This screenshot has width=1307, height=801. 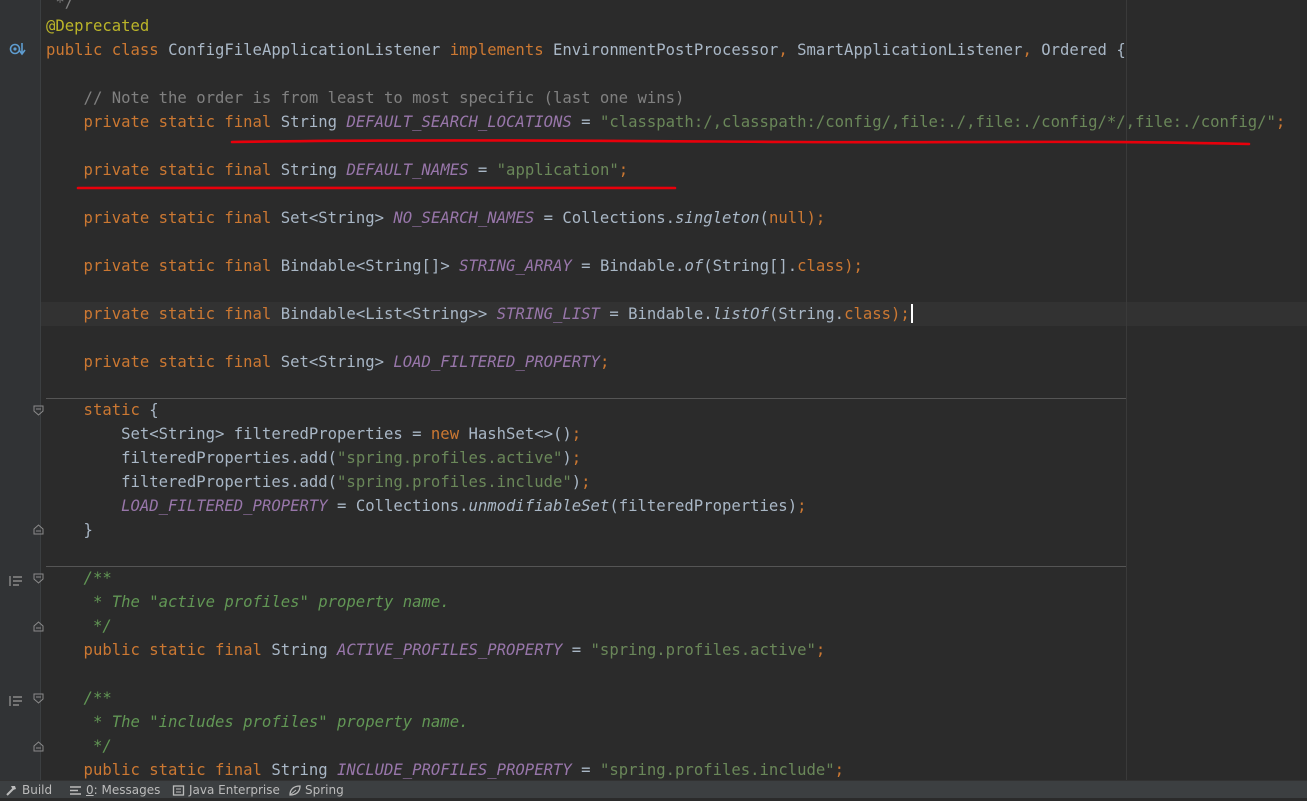 I want to click on code-token: * The "active profiles" property name., so click(x=248, y=602).